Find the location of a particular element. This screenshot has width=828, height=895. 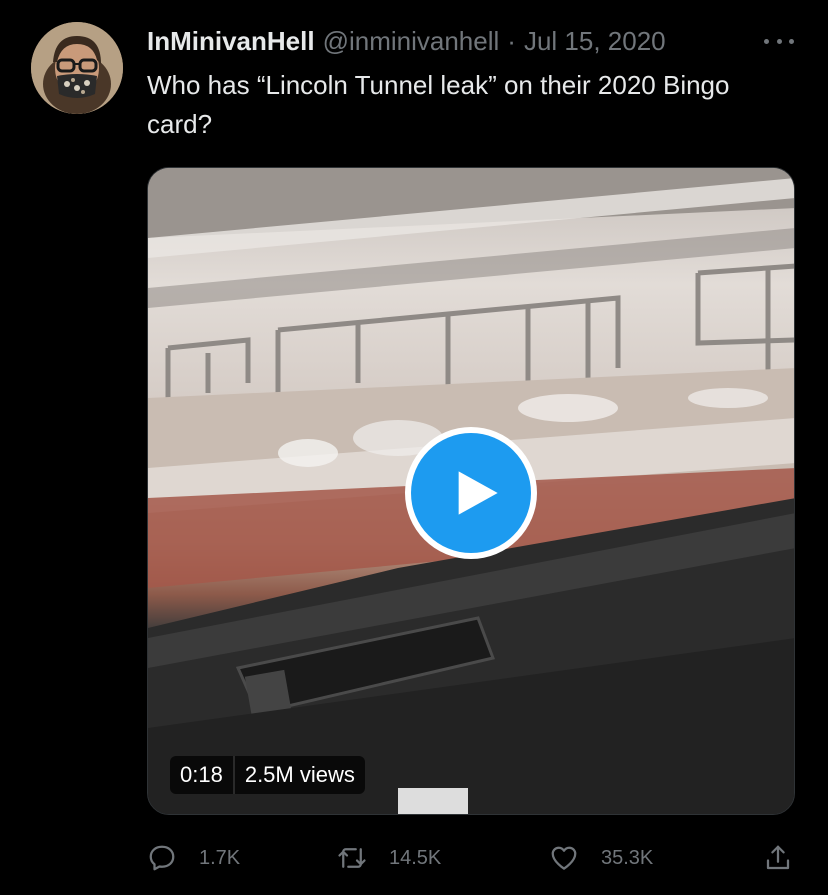

more-horizontal-icon is located at coordinates (779, 41).